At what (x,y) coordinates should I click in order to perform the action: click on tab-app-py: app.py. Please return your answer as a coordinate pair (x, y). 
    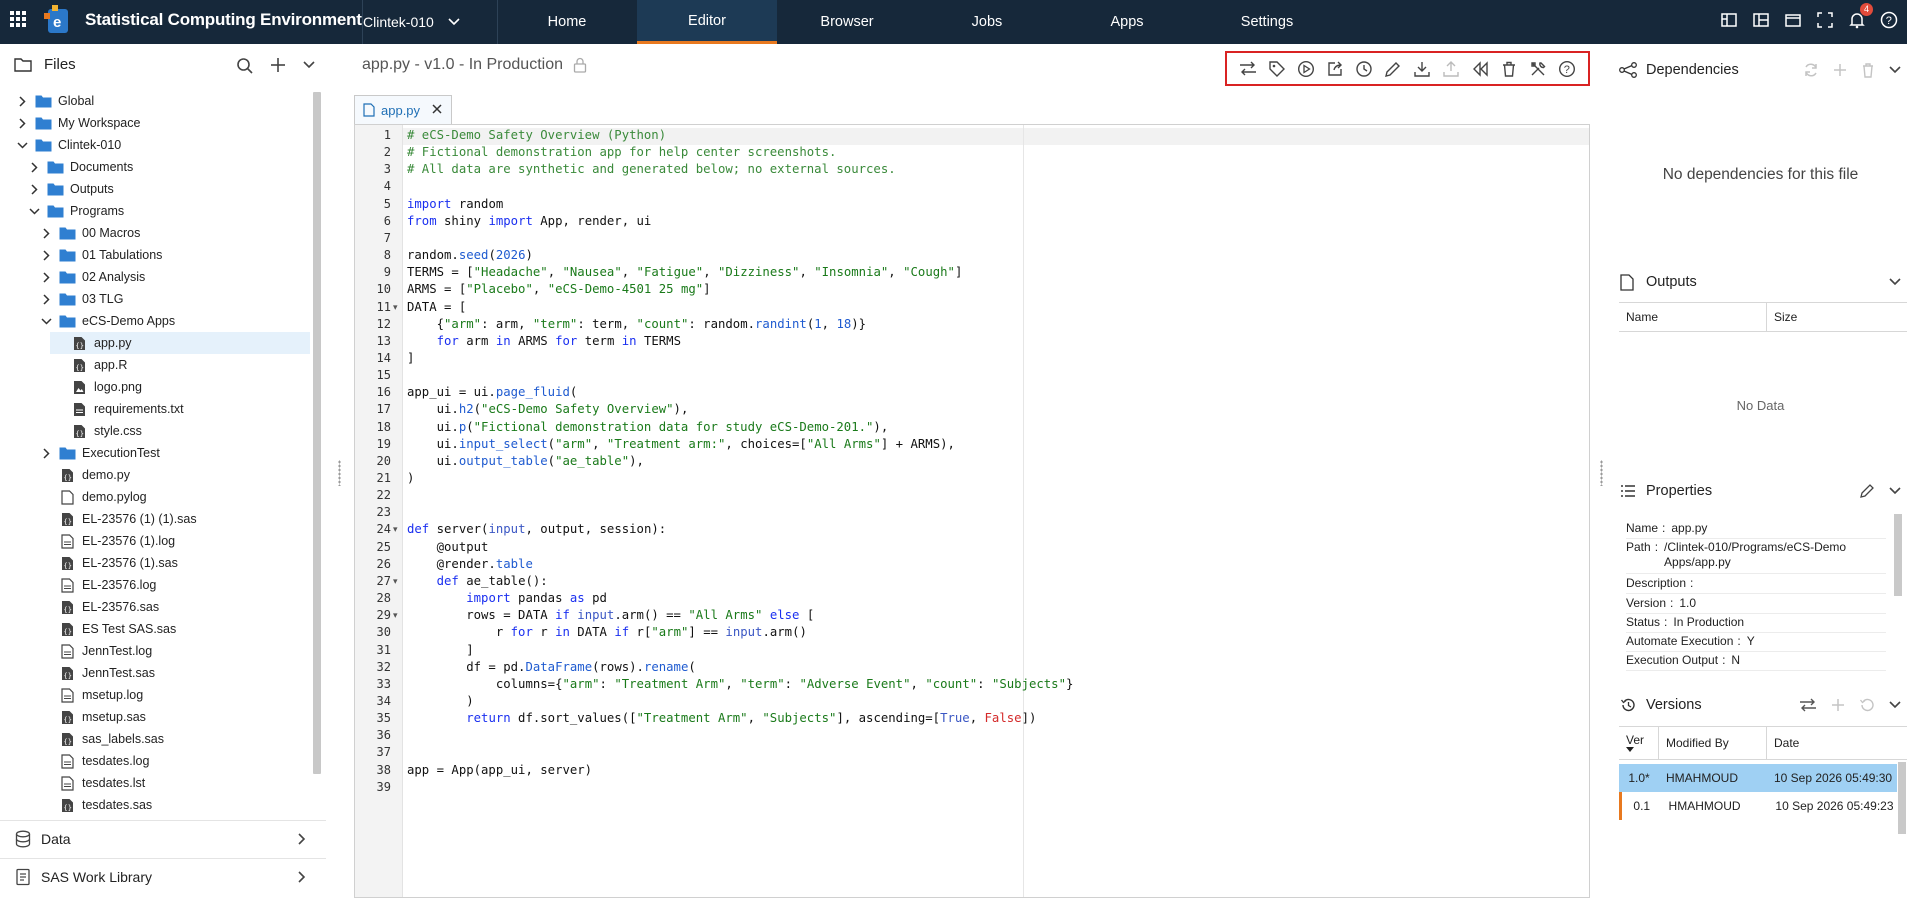
    Looking at the image, I should click on (403, 109).